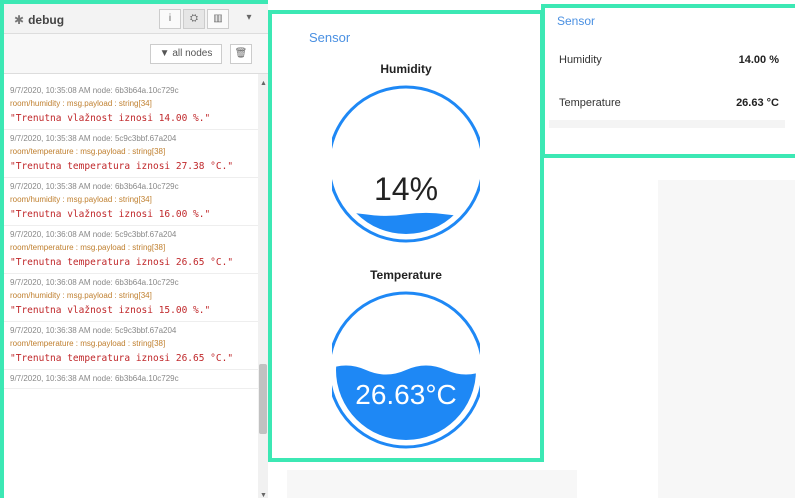 The height and width of the screenshot is (498, 795). I want to click on debug-tab-label: debug, so click(46, 20).